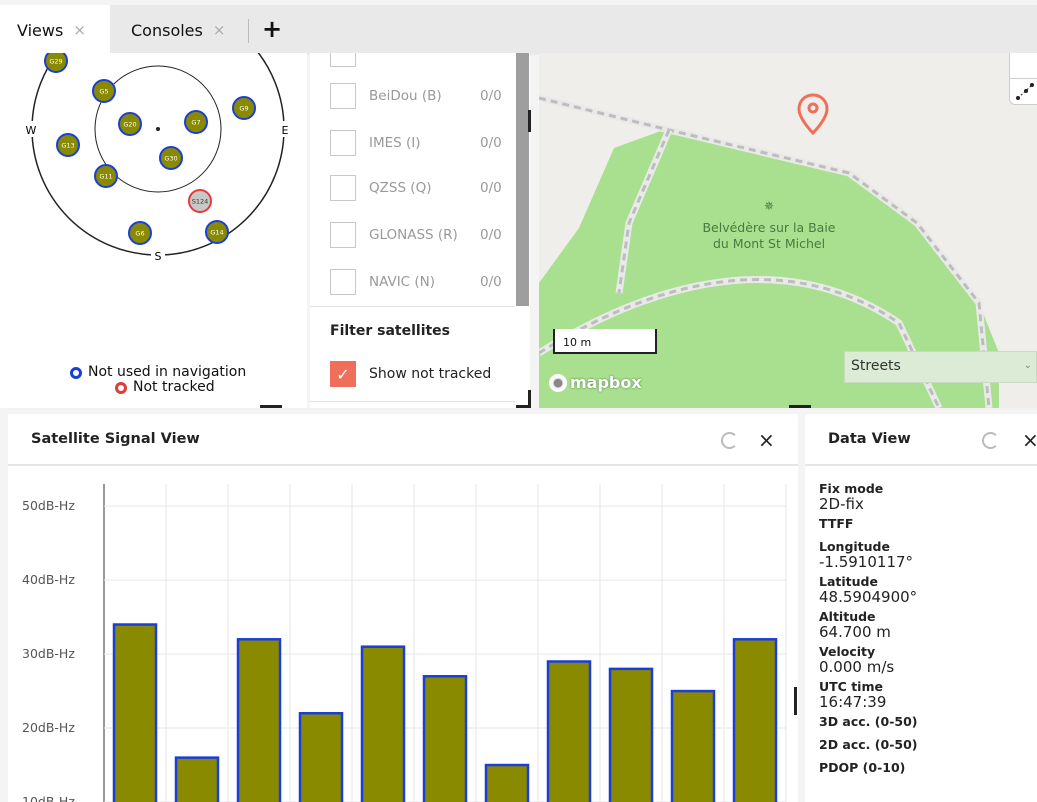  I want to click on satellite-g13: G13, so click(68, 145).